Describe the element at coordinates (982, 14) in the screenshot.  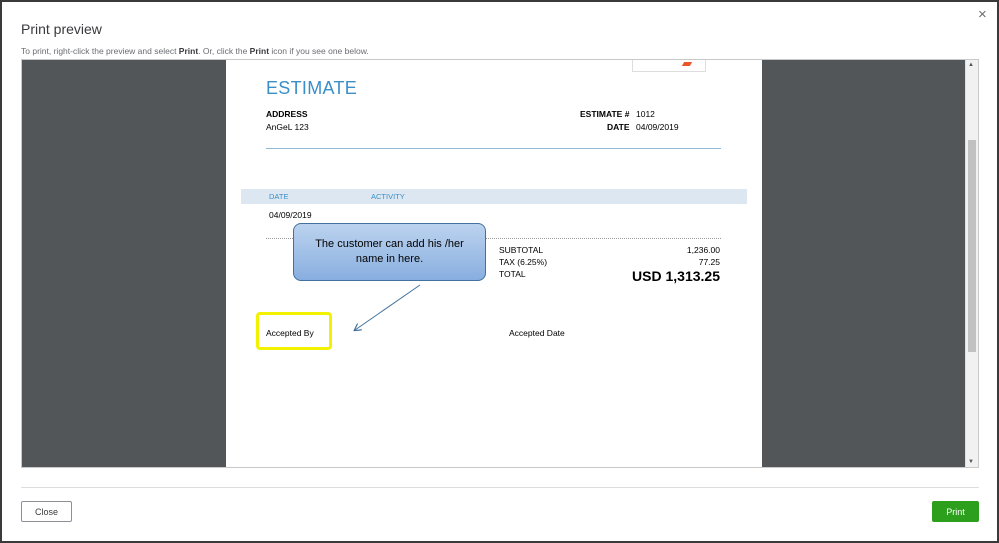
I see `close-icon: ×` at that location.